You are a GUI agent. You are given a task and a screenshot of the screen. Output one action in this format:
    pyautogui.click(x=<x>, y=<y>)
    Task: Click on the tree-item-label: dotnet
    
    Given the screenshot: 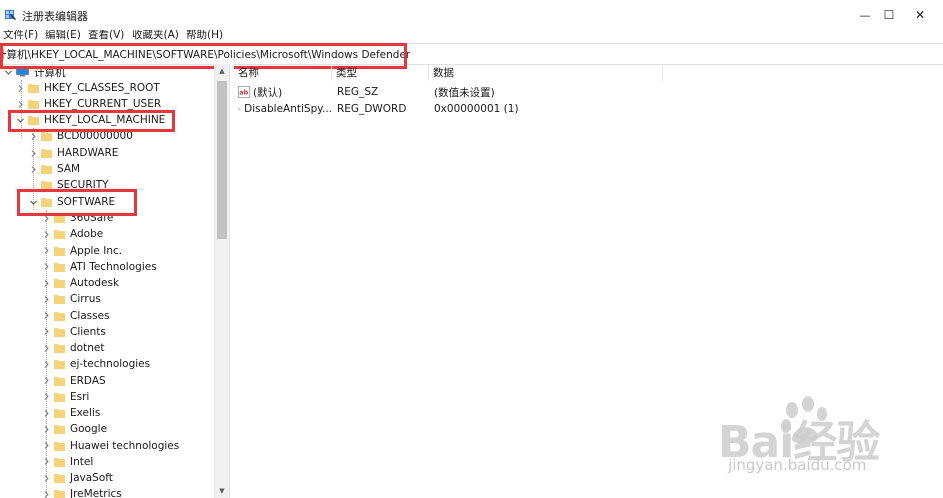 What is the action you would take?
    pyautogui.click(x=87, y=348)
    